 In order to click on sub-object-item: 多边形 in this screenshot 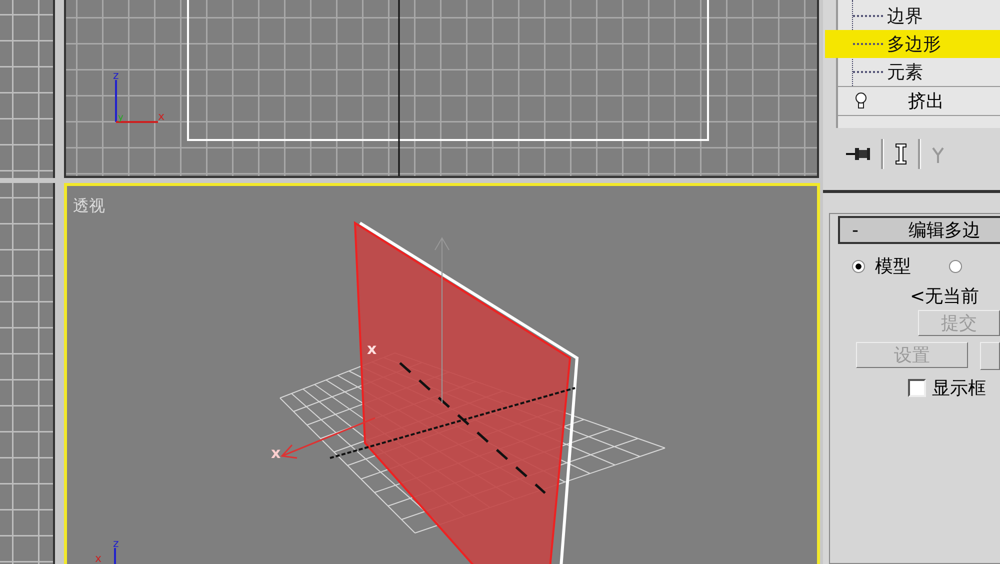, I will do `click(912, 44)`.